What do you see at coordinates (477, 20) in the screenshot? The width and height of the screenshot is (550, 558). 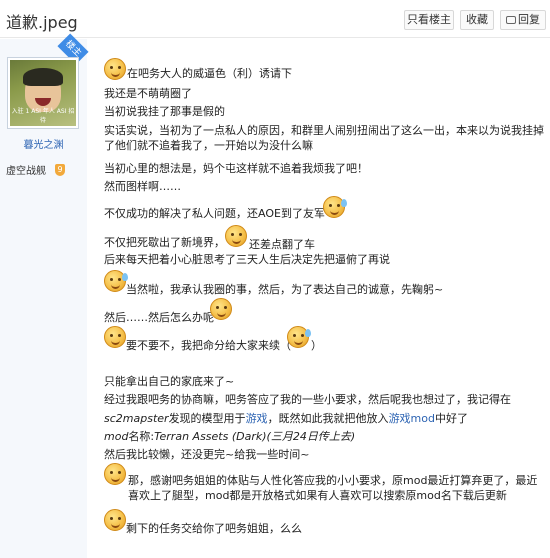 I see `favorite-button: 收藏` at bounding box center [477, 20].